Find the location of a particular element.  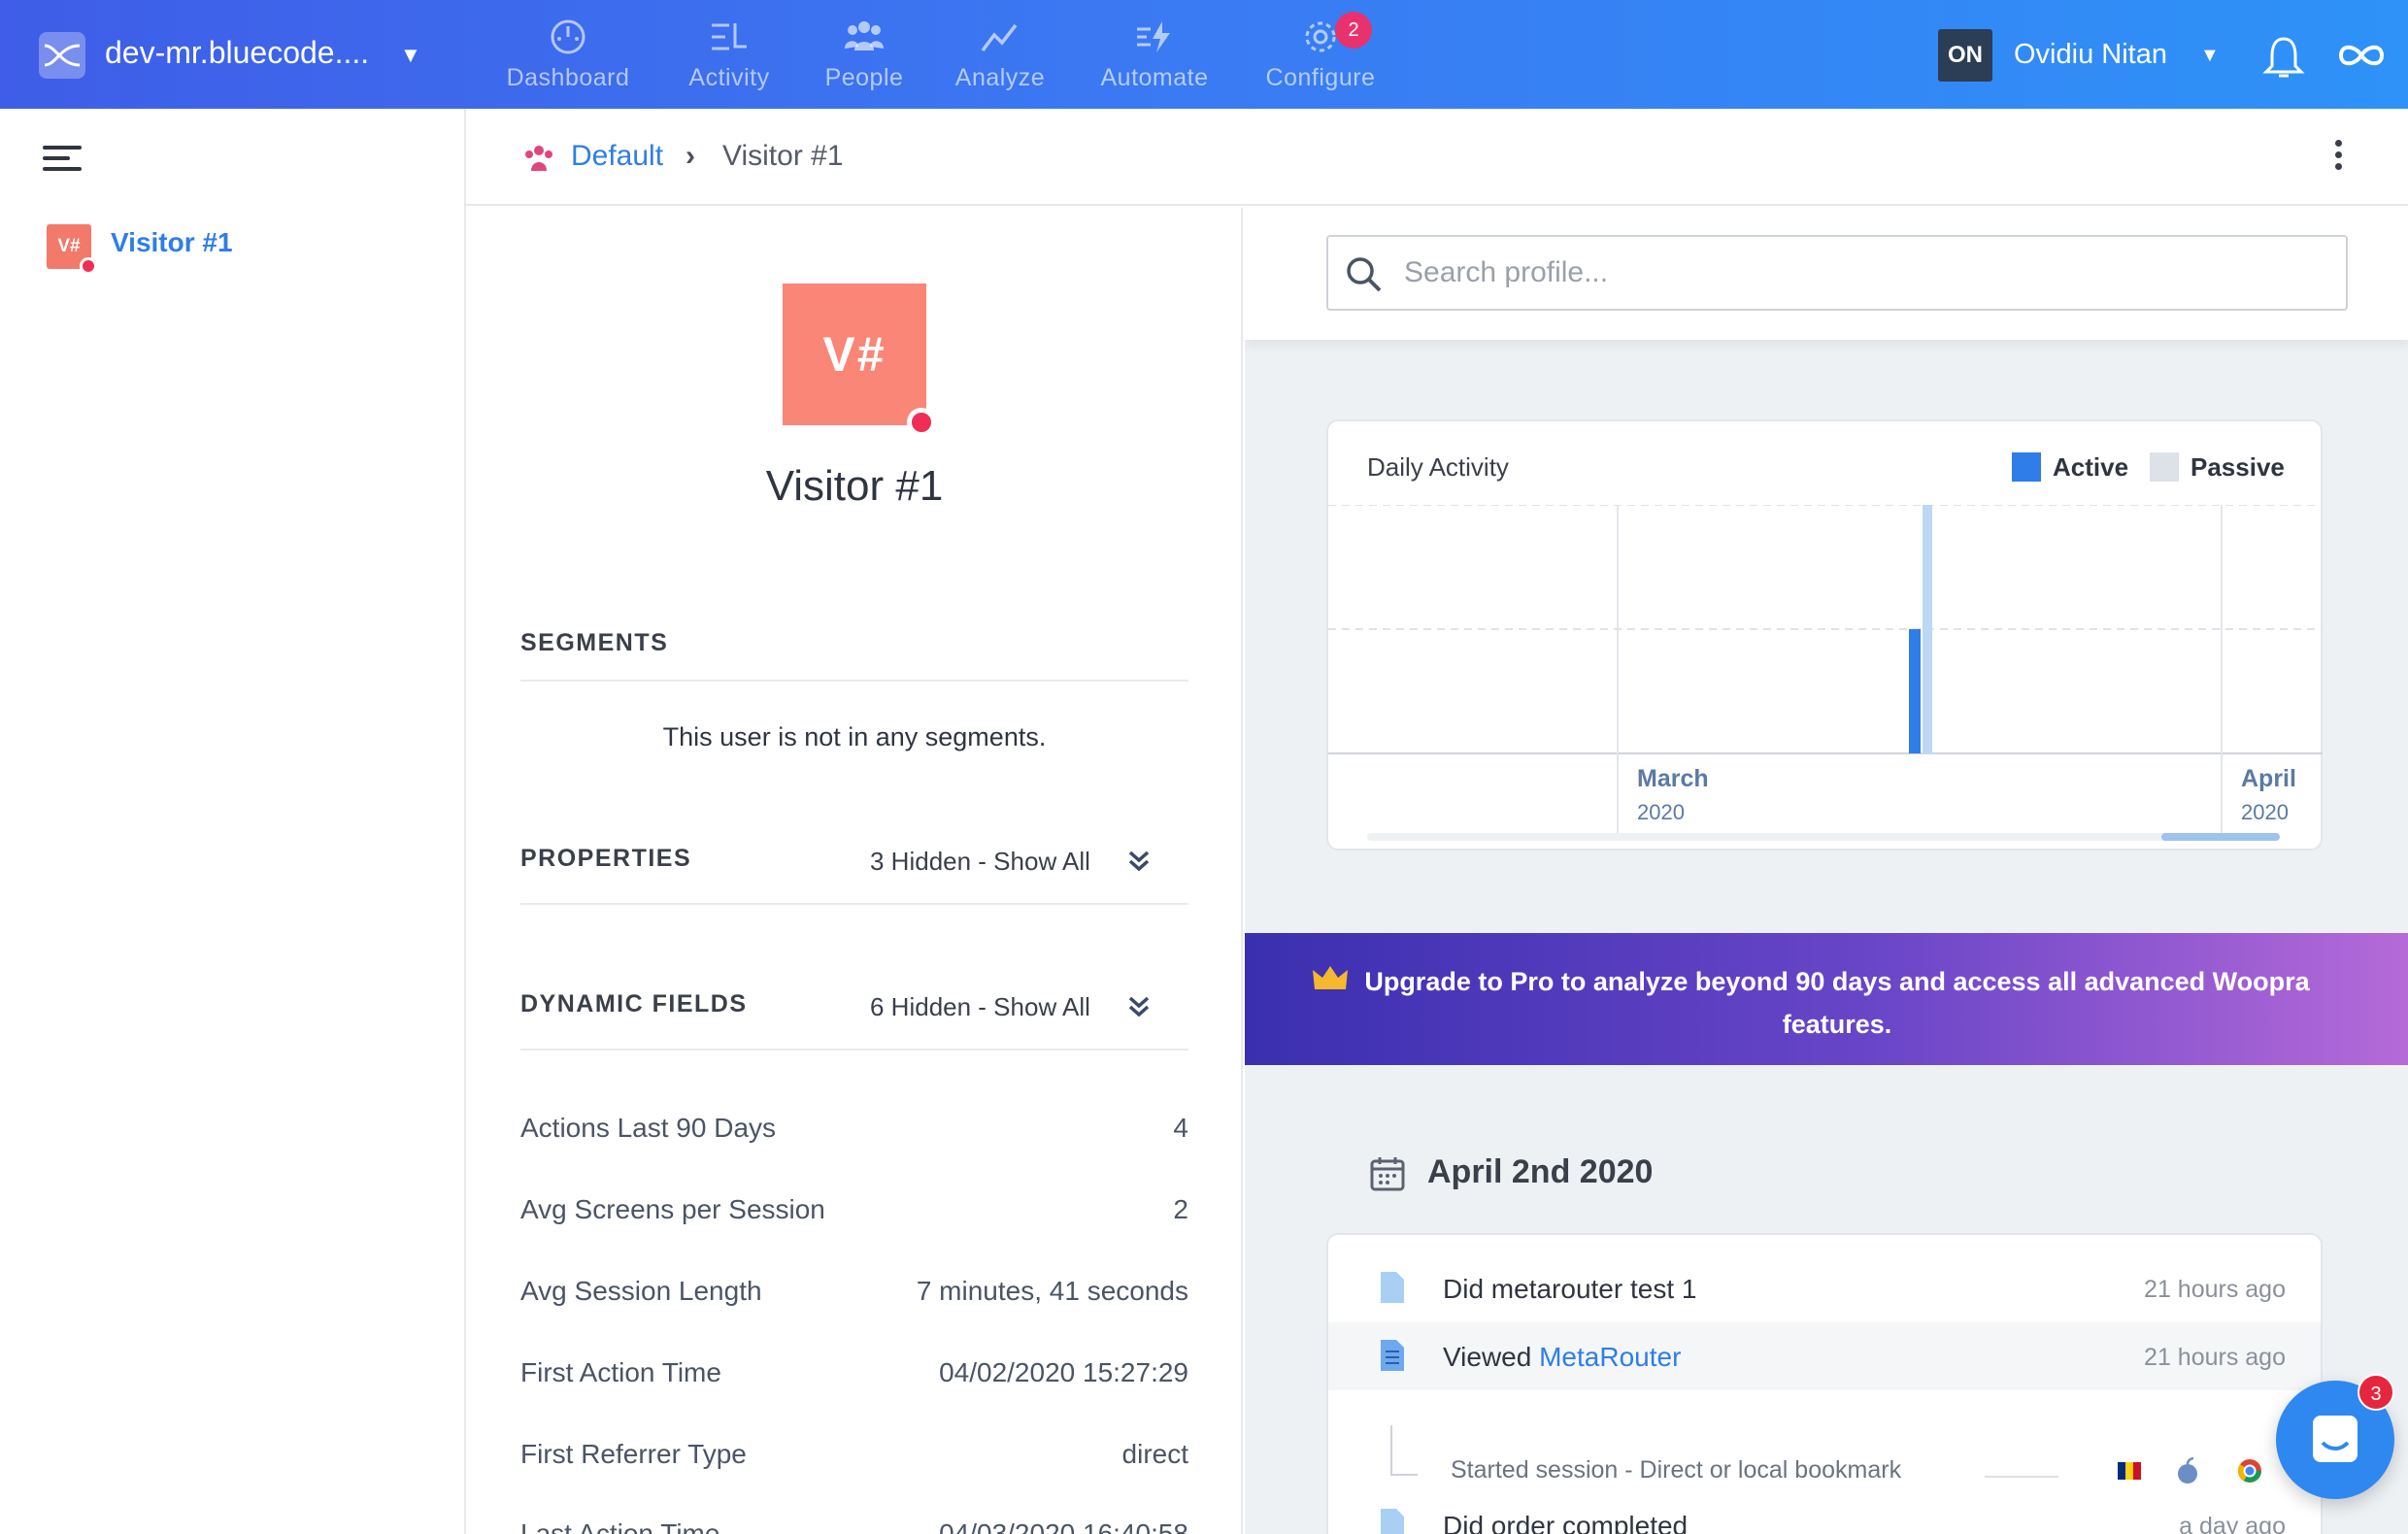

list-item: Did metarouter test 1 21 hours ago is located at coordinates (1825, 1288).